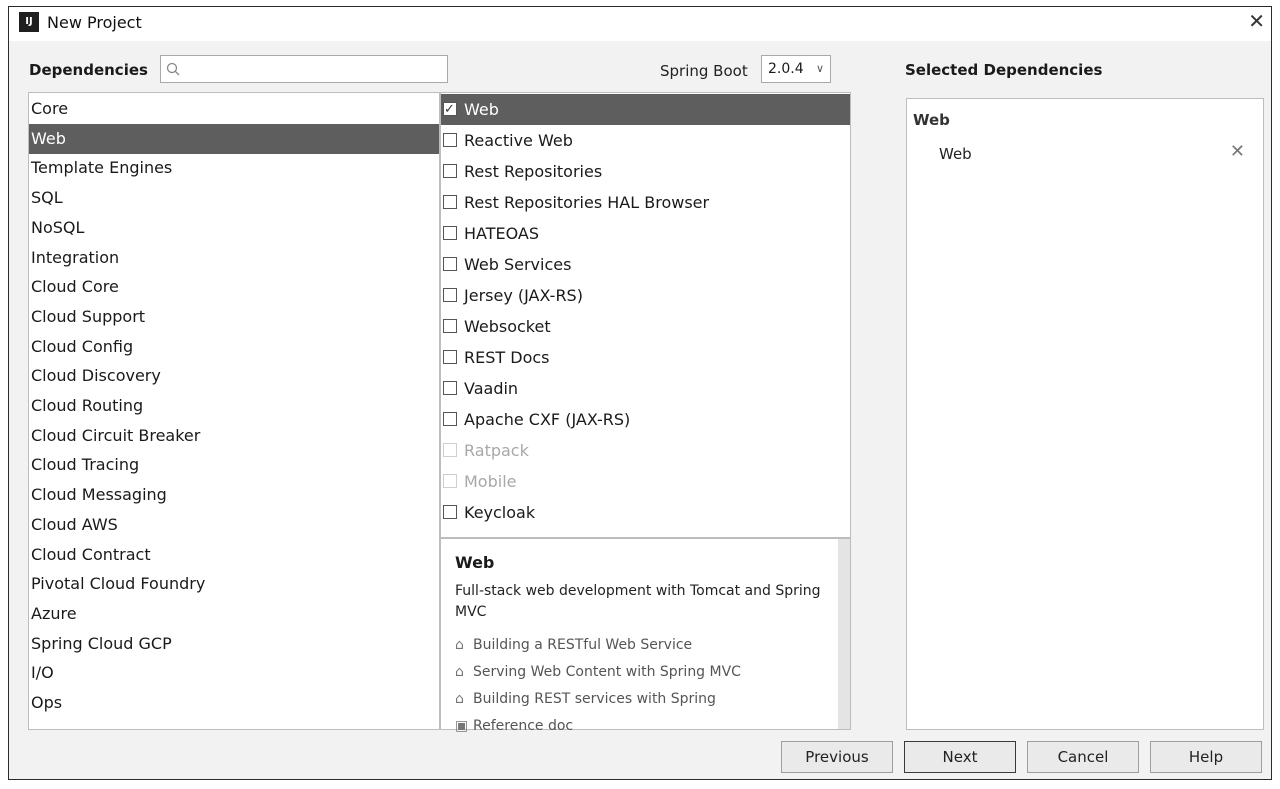 The width and height of the screenshot is (1280, 789). Describe the element at coordinates (173, 69) in the screenshot. I see `search-icon` at that location.